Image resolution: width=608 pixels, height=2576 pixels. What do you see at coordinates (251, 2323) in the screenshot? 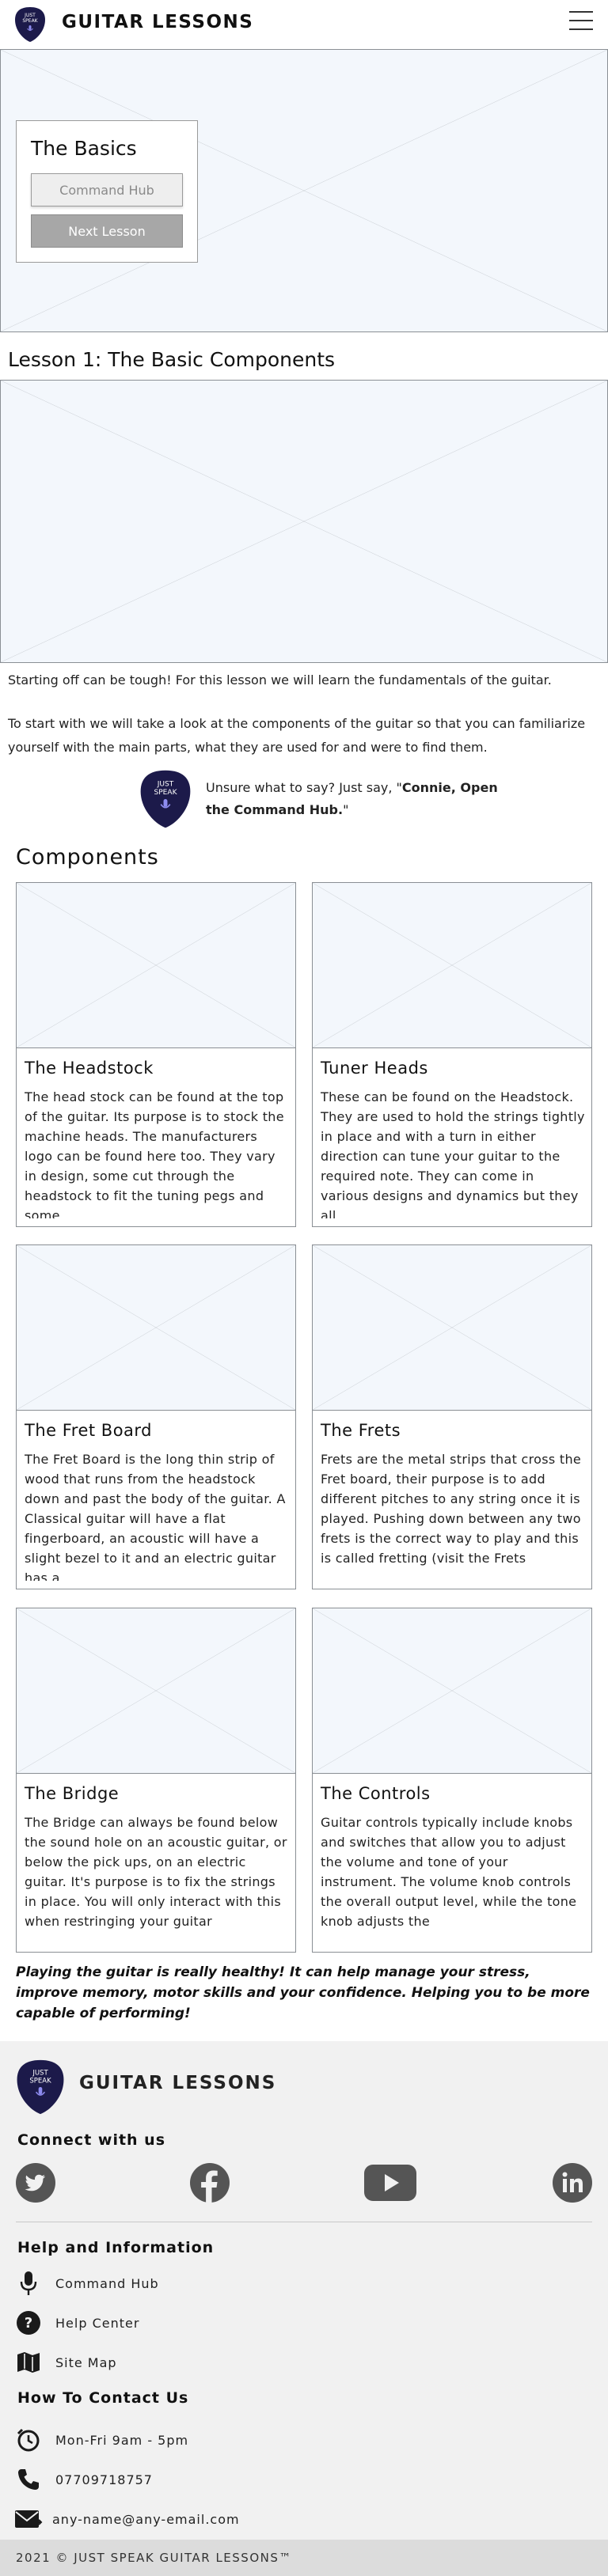
I see `footer-link-help-center: ? Help Center` at bounding box center [251, 2323].